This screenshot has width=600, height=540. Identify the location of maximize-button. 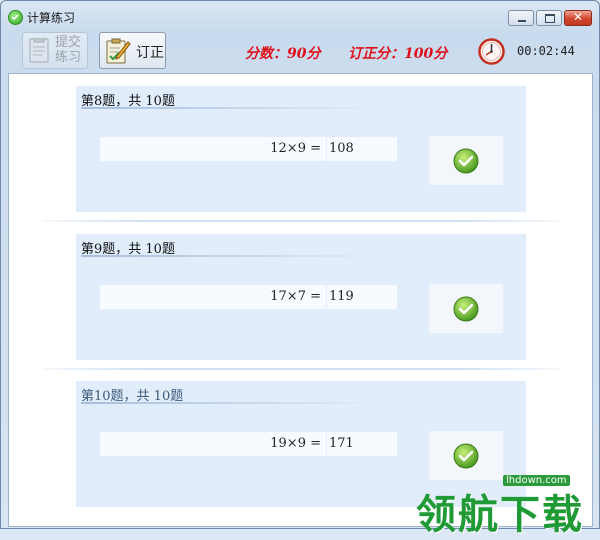
(549, 18).